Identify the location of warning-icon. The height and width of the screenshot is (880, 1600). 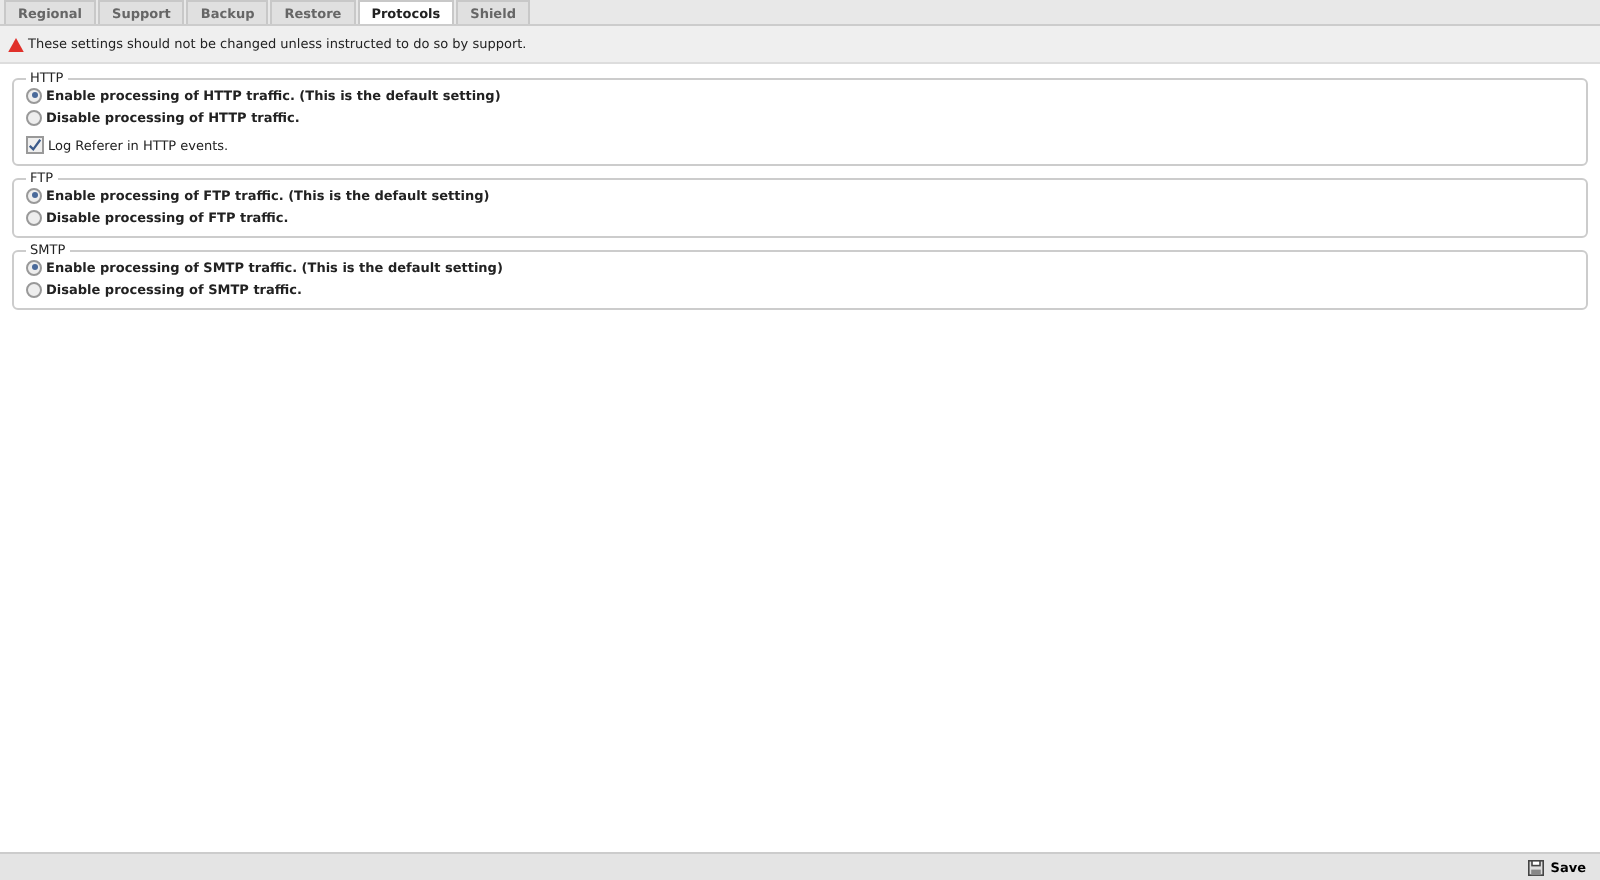
(16, 44).